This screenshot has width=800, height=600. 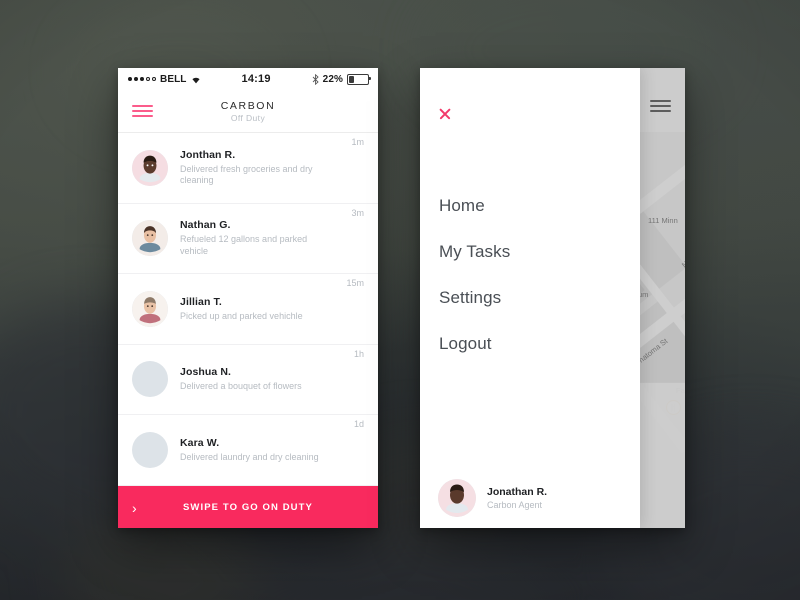 What do you see at coordinates (142, 79) in the screenshot?
I see `signal-dots-icon` at bounding box center [142, 79].